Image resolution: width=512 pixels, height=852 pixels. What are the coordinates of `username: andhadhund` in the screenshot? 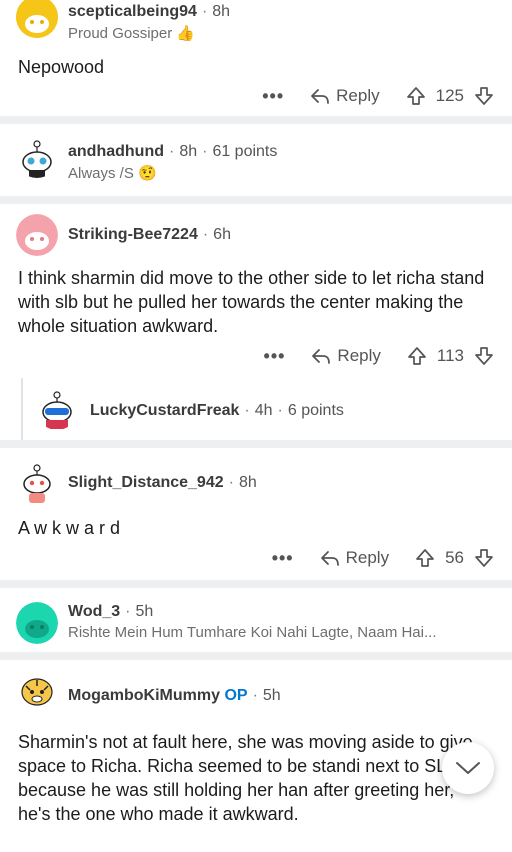 It's located at (116, 151).